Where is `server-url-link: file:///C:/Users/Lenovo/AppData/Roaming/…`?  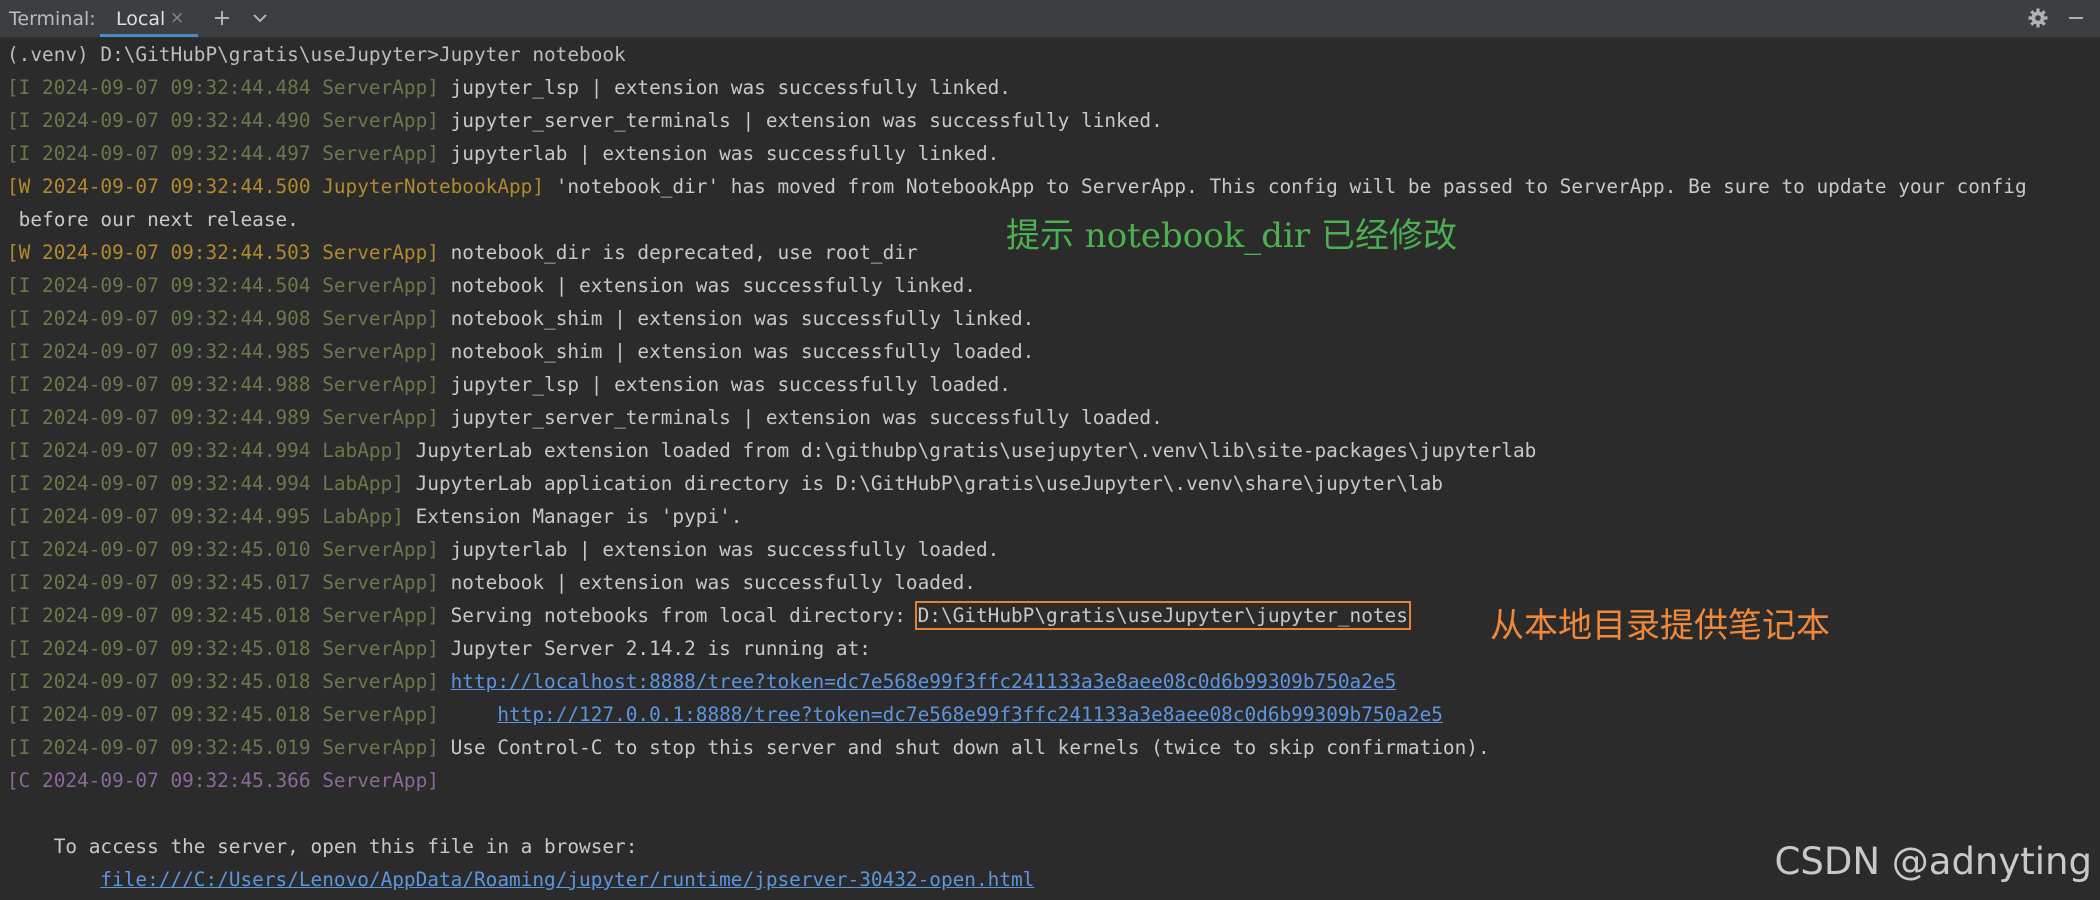
server-url-link: file:///C:/Users/Lenovo/AppData/Roaming/… is located at coordinates (567, 879).